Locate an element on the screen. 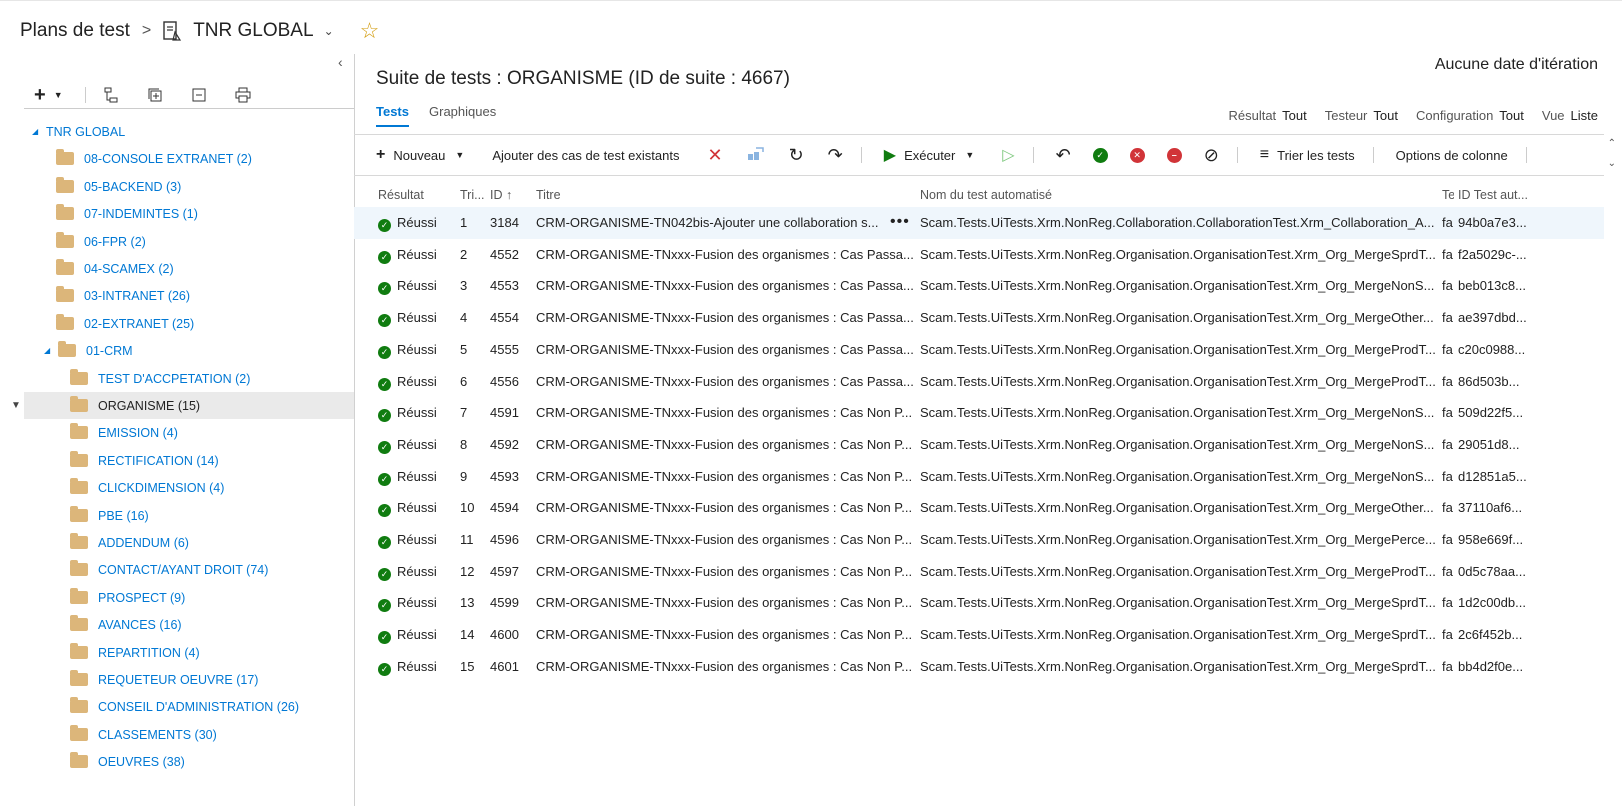  tree-item: EMISSION (4) is located at coordinates (177, 432).